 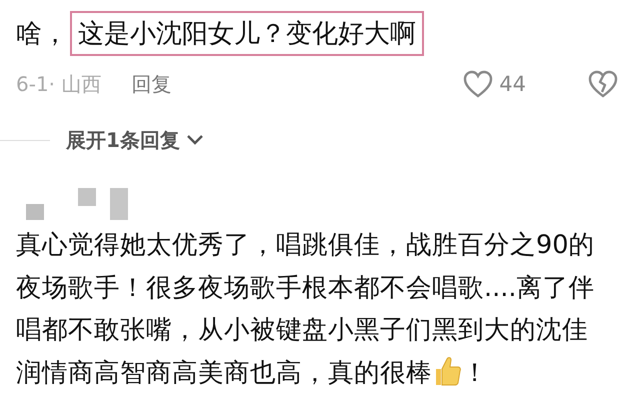 What do you see at coordinates (512, 84) in the screenshot?
I see `like-count: 44` at bounding box center [512, 84].